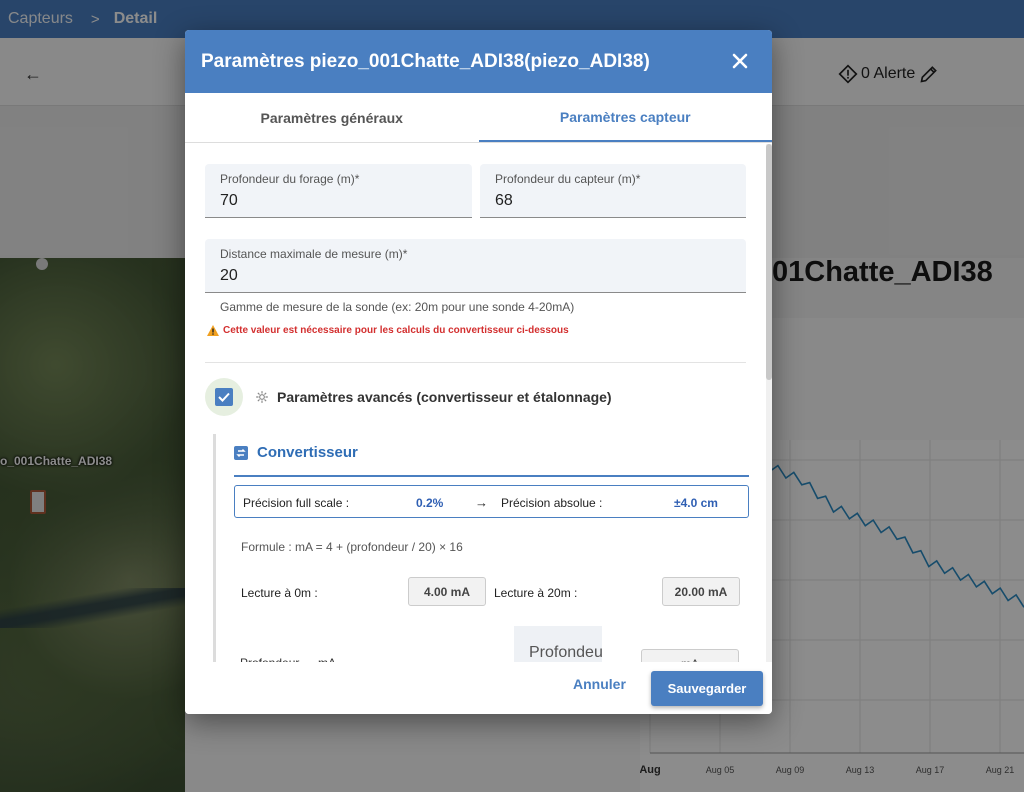 The image size is (1024, 792). I want to click on tab-parametres-capteur: Paramètres capteur, so click(625, 117).